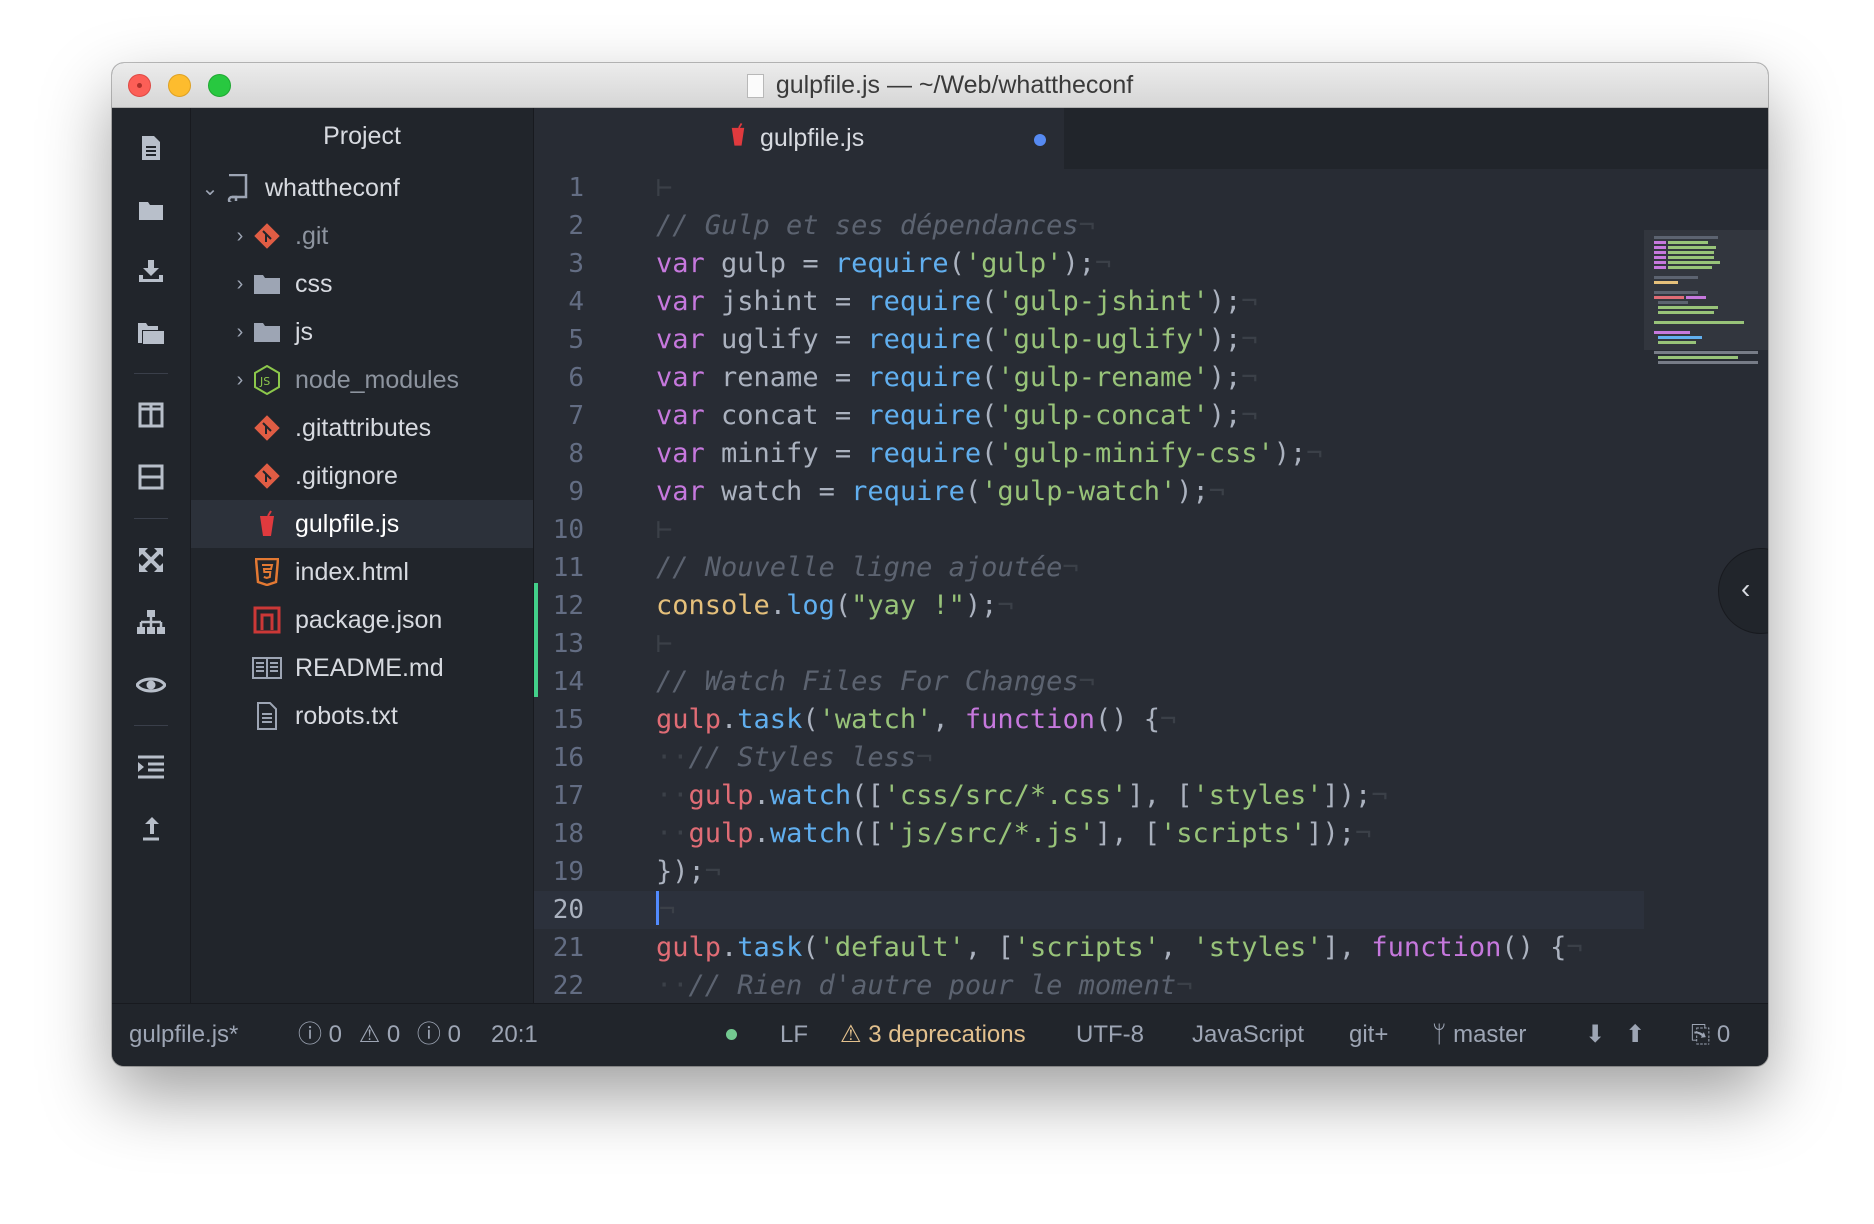 This screenshot has width=1874, height=1224. What do you see at coordinates (612, 529) in the screenshot?
I see `code-line-10: 10 ⊢` at bounding box center [612, 529].